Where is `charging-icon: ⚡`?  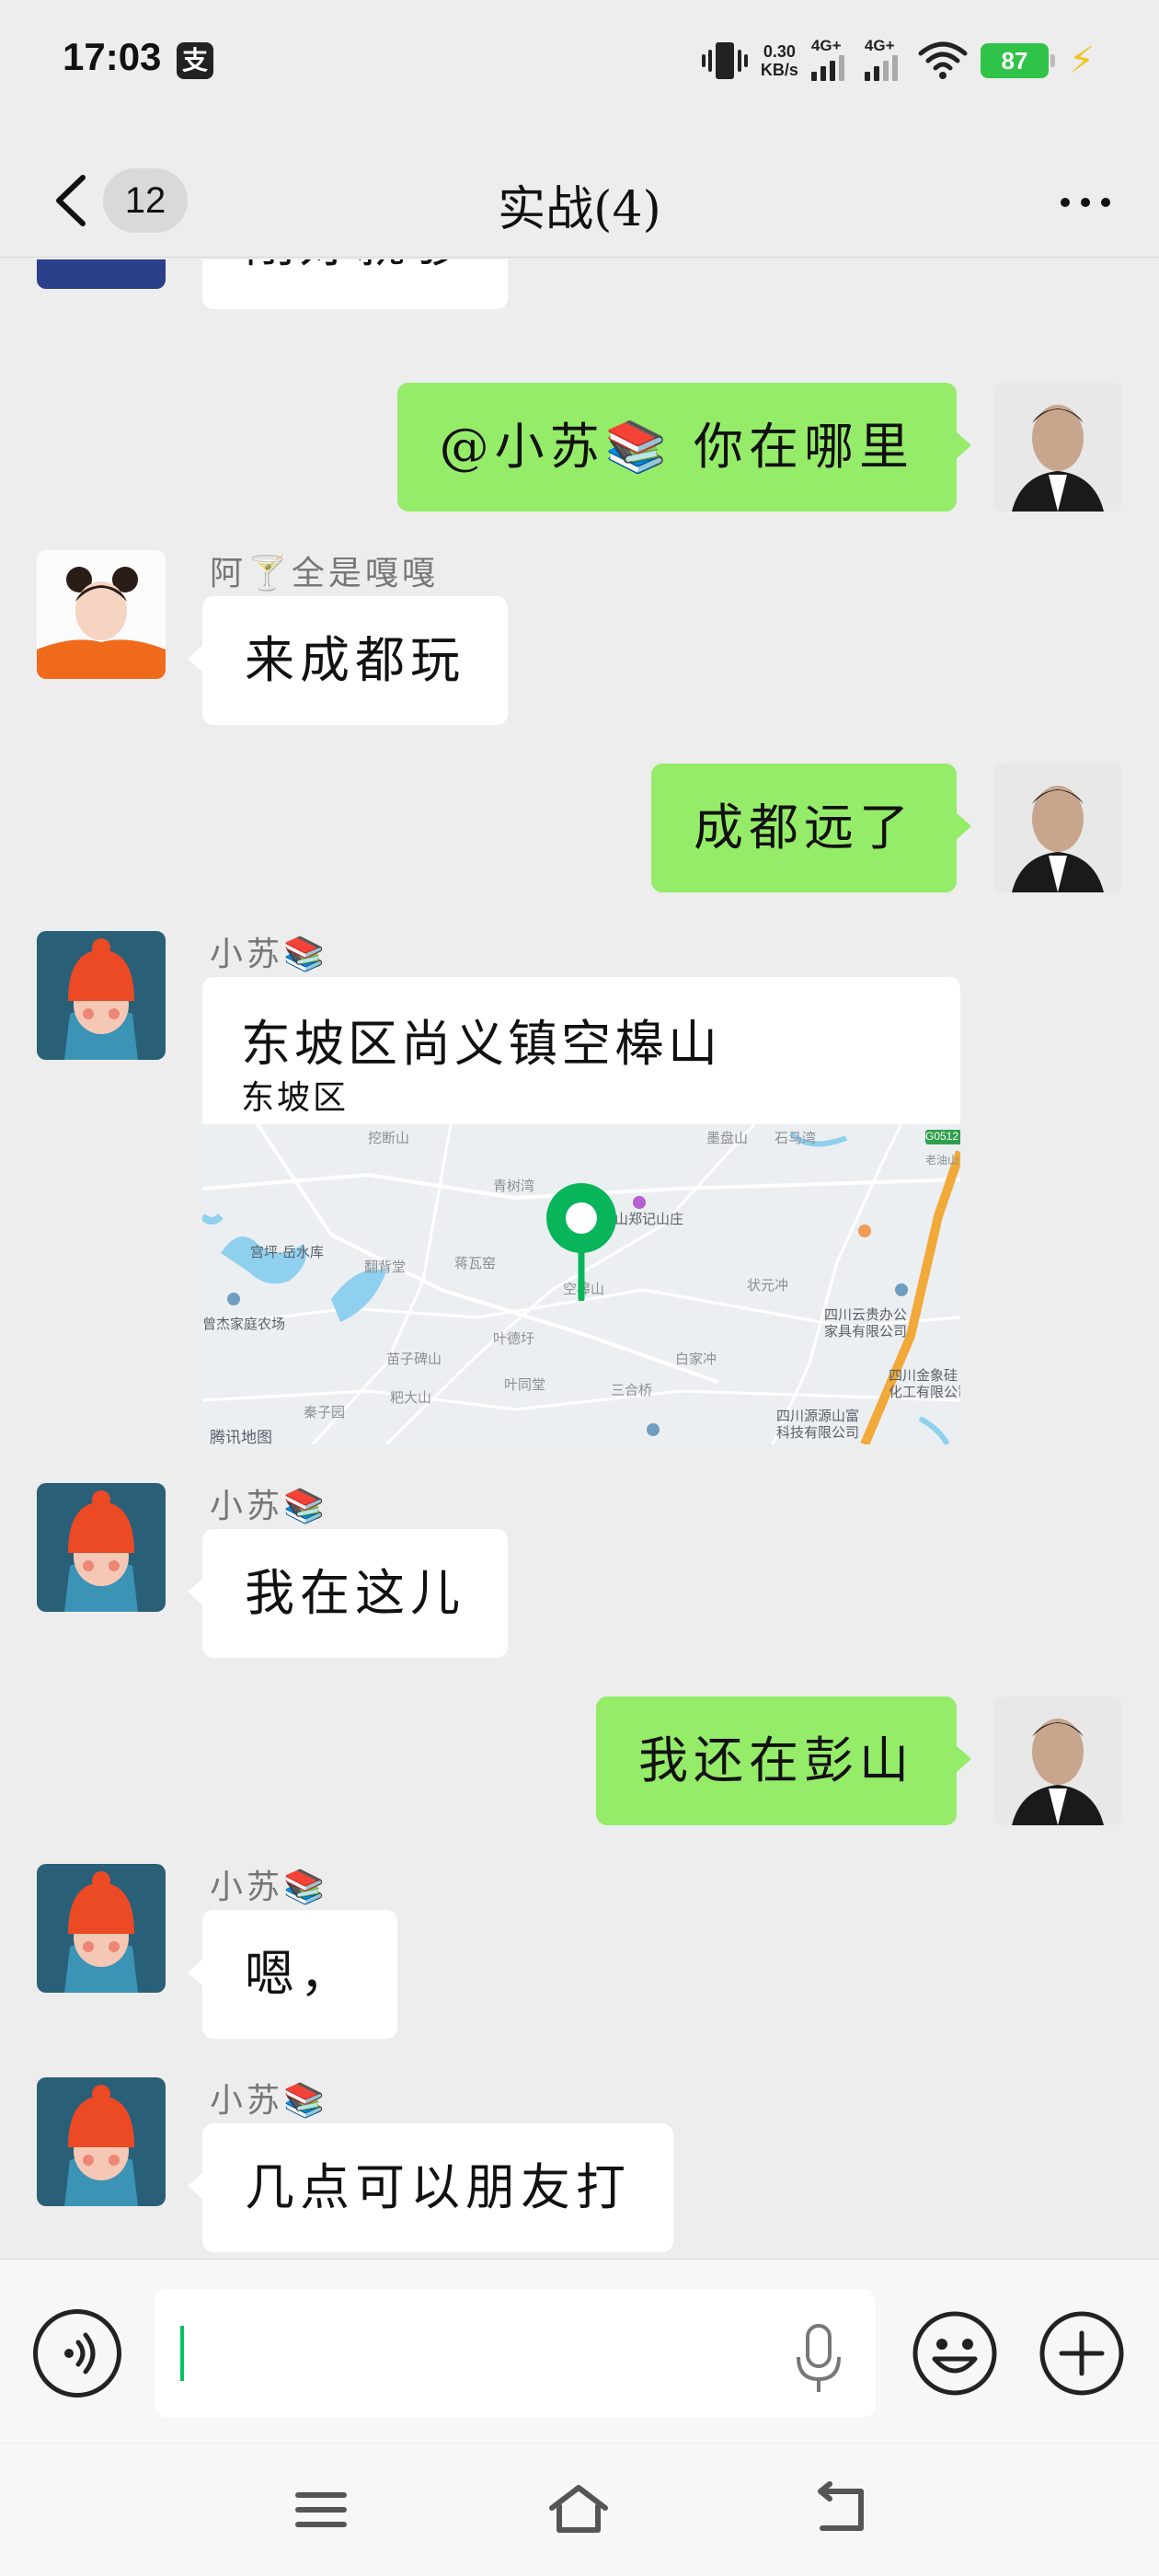 charging-icon: ⚡ is located at coordinates (1081, 61).